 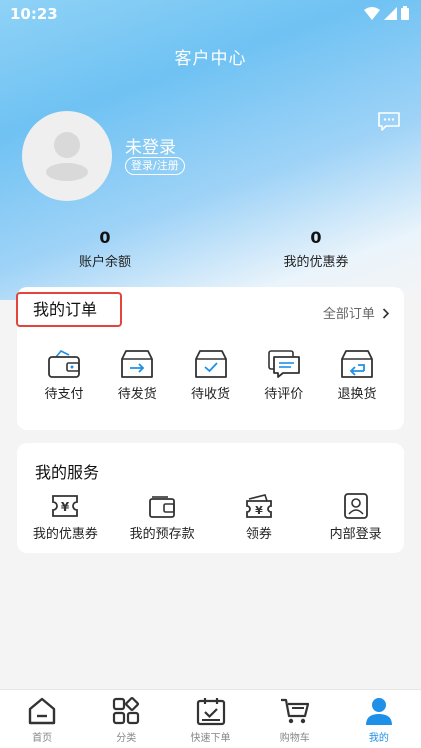 I want to click on service-my-coupons-label: 我的优惠券, so click(x=65, y=534).